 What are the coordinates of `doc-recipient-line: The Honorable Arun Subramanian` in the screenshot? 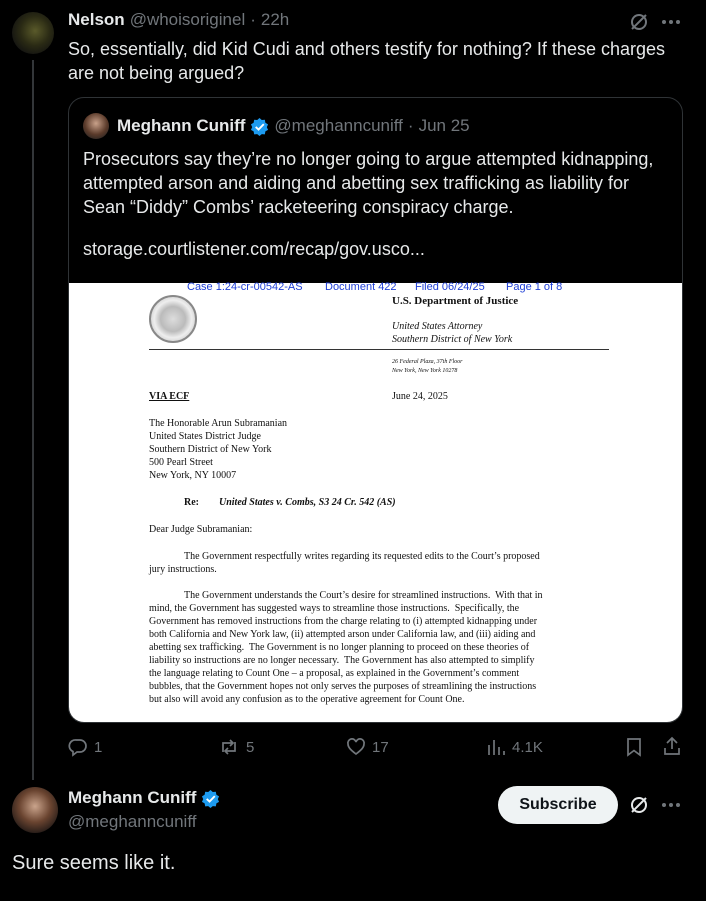 It's located at (218, 423).